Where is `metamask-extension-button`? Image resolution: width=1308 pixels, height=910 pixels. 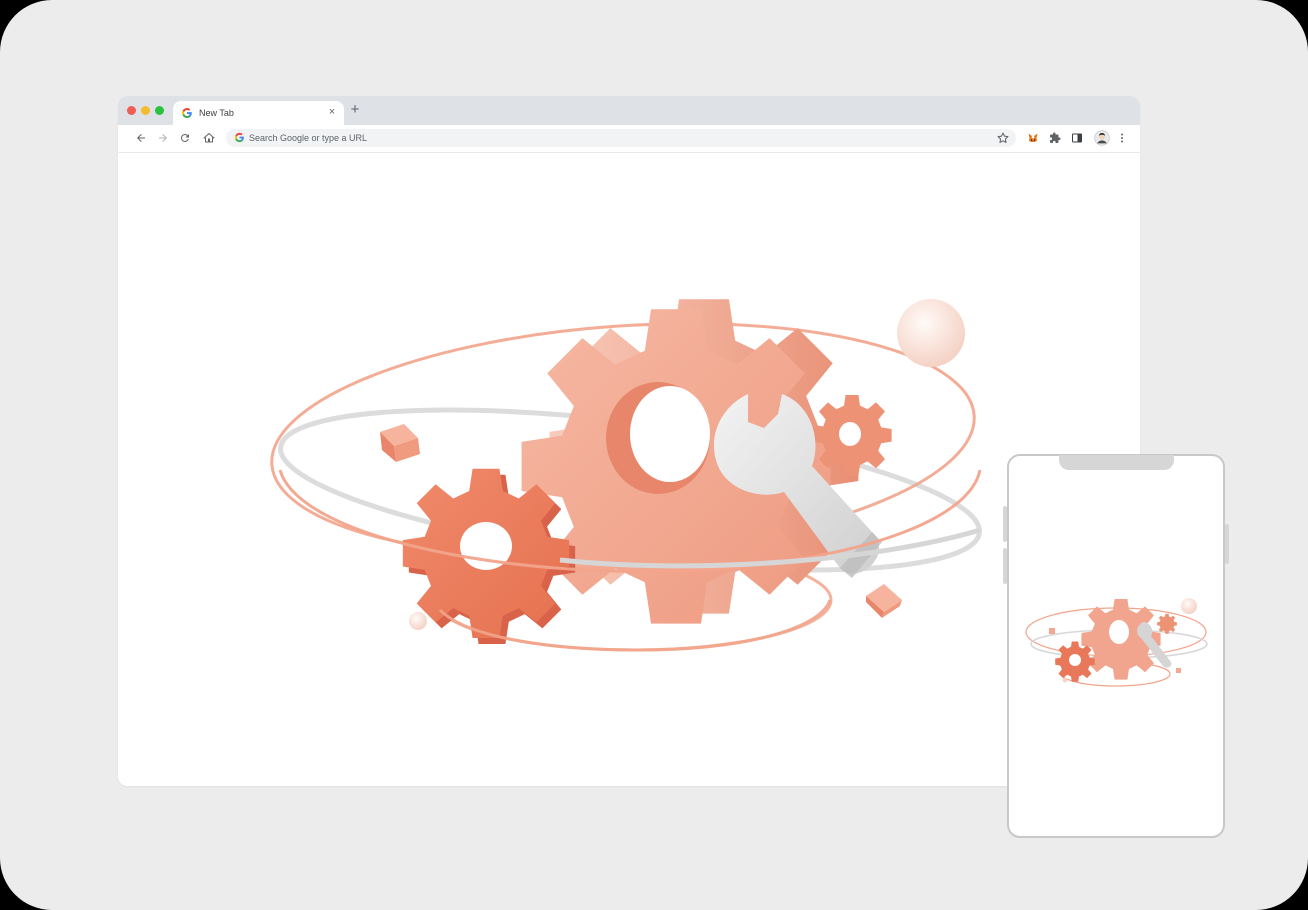 metamask-extension-button is located at coordinates (1033, 138).